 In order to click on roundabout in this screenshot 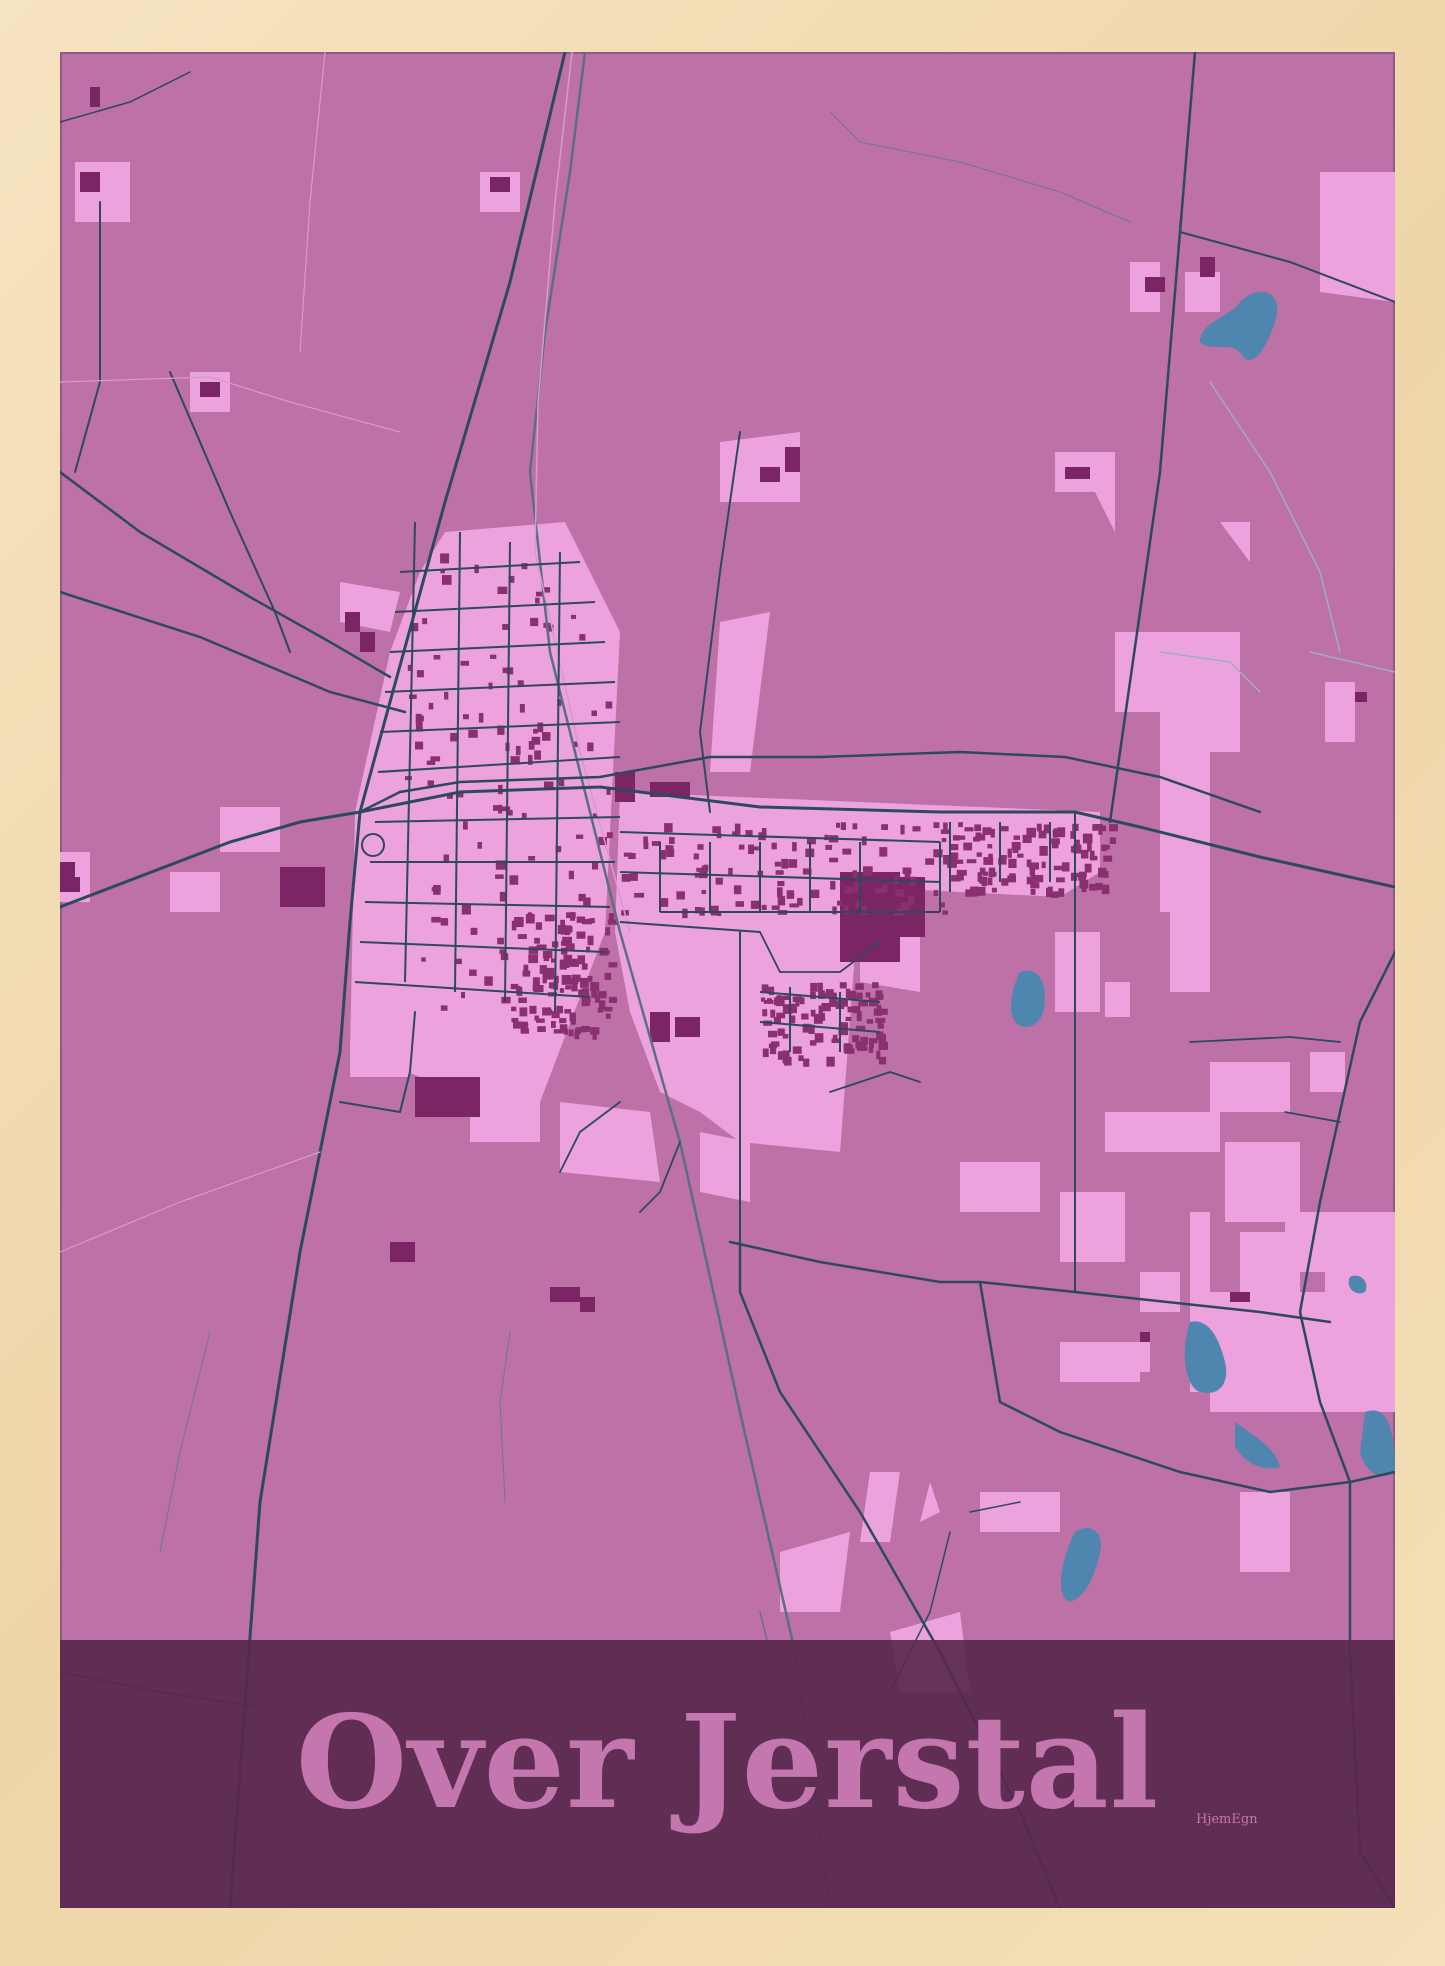, I will do `click(373, 845)`.